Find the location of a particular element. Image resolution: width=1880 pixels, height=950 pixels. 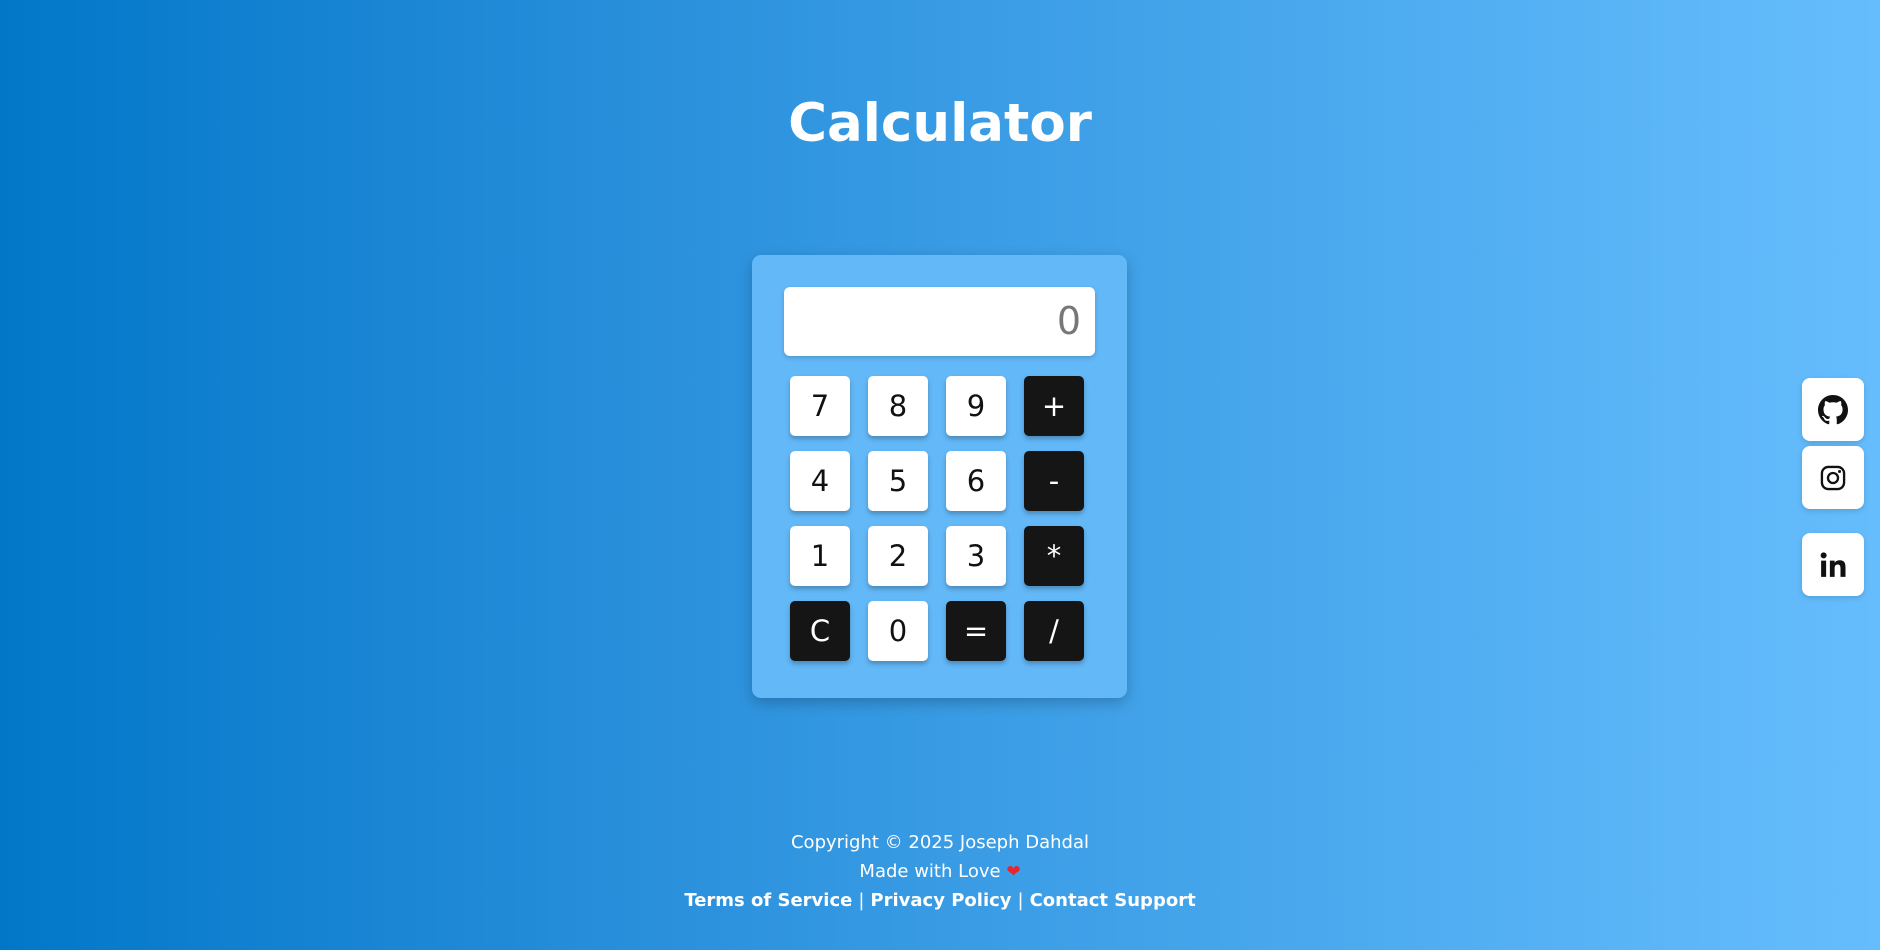

key-6-button: 6 is located at coordinates (976, 481).